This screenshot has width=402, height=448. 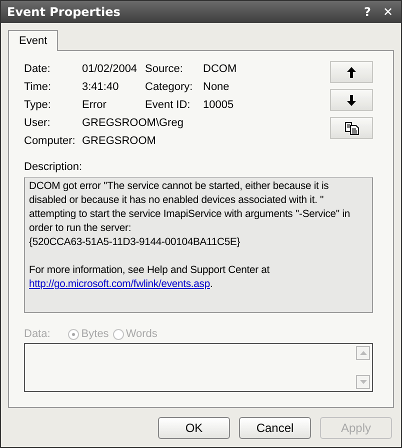 What do you see at coordinates (219, 105) in the screenshot?
I see `field-value: 10005` at bounding box center [219, 105].